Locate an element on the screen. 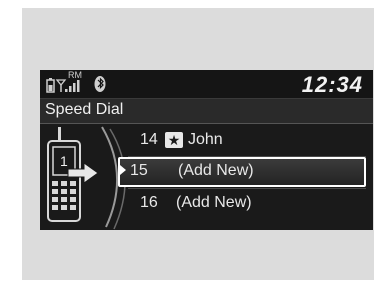  status-icons is located at coordinates (76, 84).